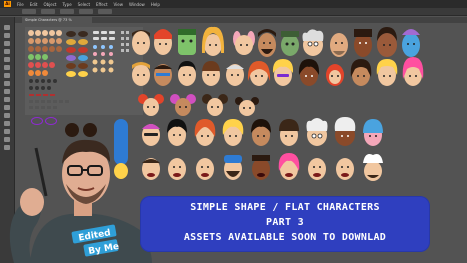 The width and height of the screenshot is (467, 263). I want to click on control-bar, so click(233, 12).